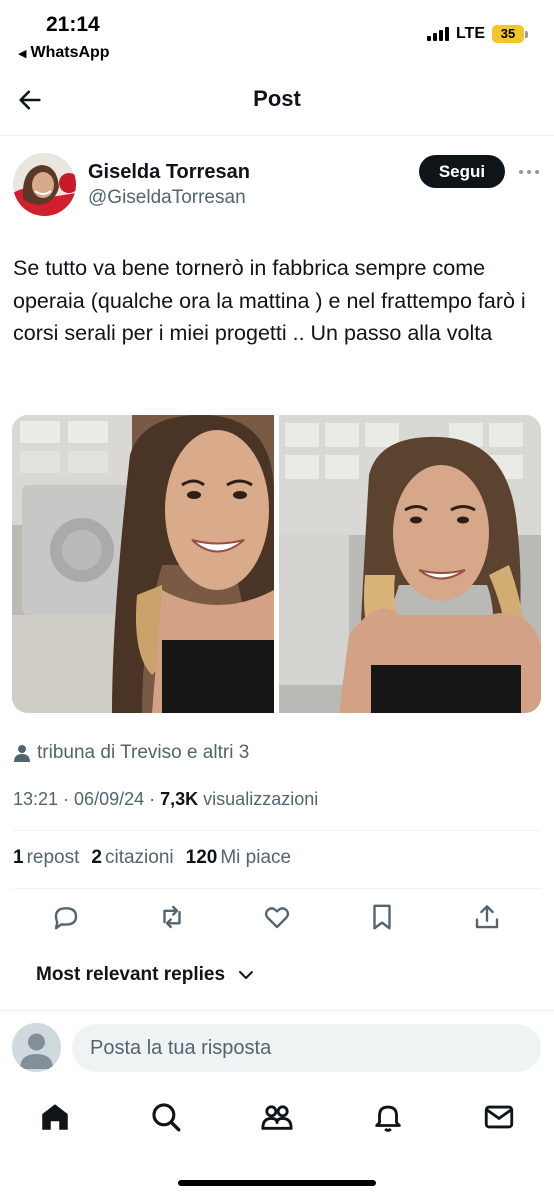 This screenshot has width=554, height=1200. I want to click on tagged-people: tribuna di Treviso e altri 3, so click(131, 753).